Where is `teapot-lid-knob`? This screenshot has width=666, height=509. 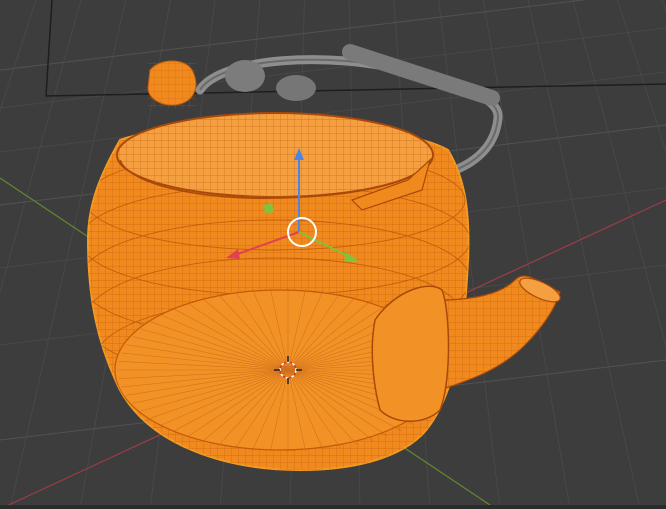
teapot-lid-knob is located at coordinates (172, 84).